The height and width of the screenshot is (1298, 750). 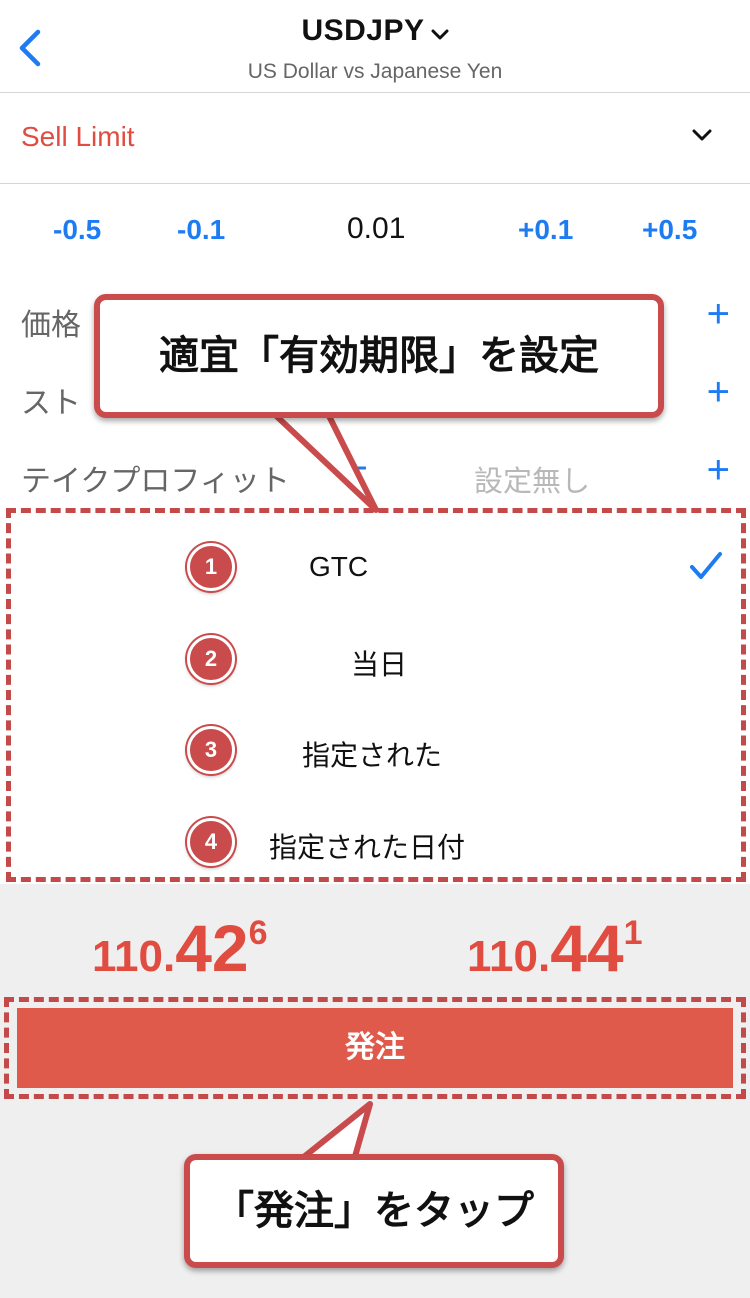 I want to click on symbol-selector: USDJPY, so click(x=375, y=31).